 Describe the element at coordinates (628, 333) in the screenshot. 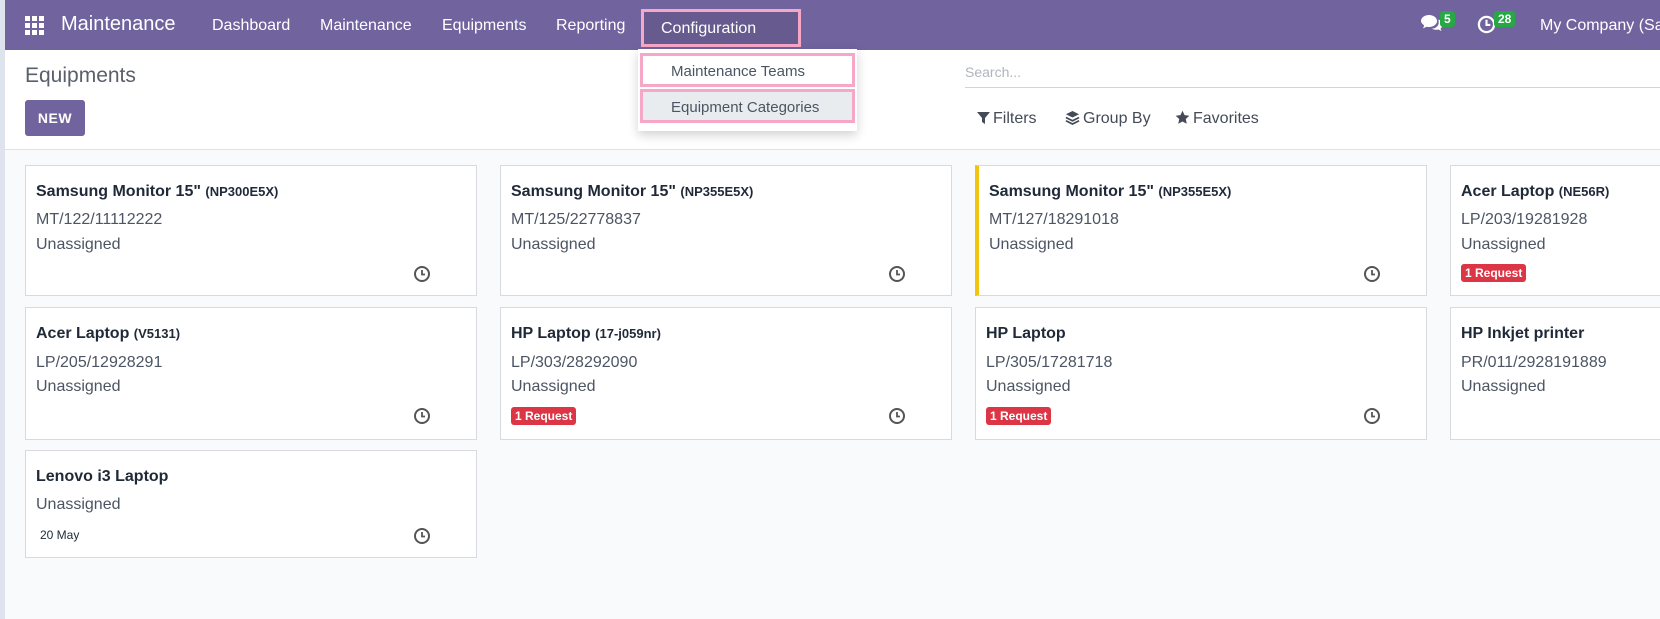

I see `card-model: (17-j059nr)` at that location.